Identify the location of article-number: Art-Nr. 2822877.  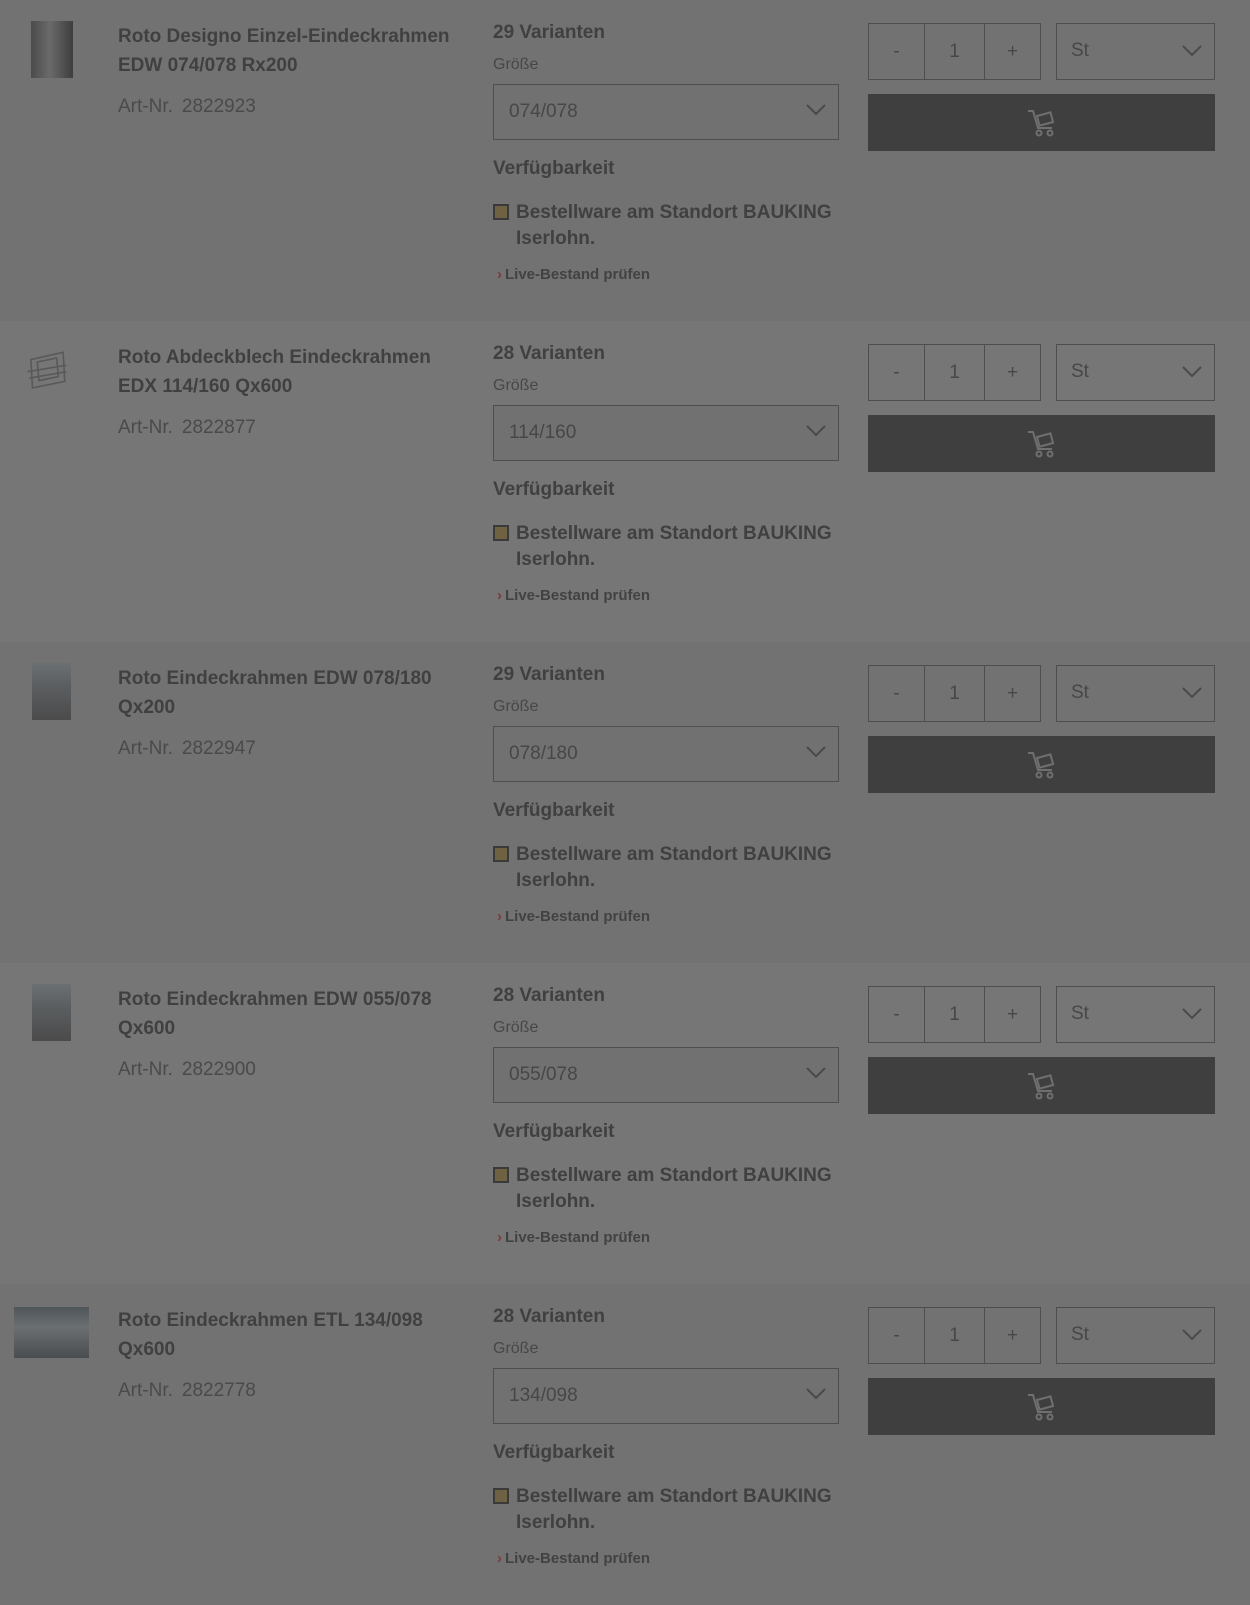
(187, 428).